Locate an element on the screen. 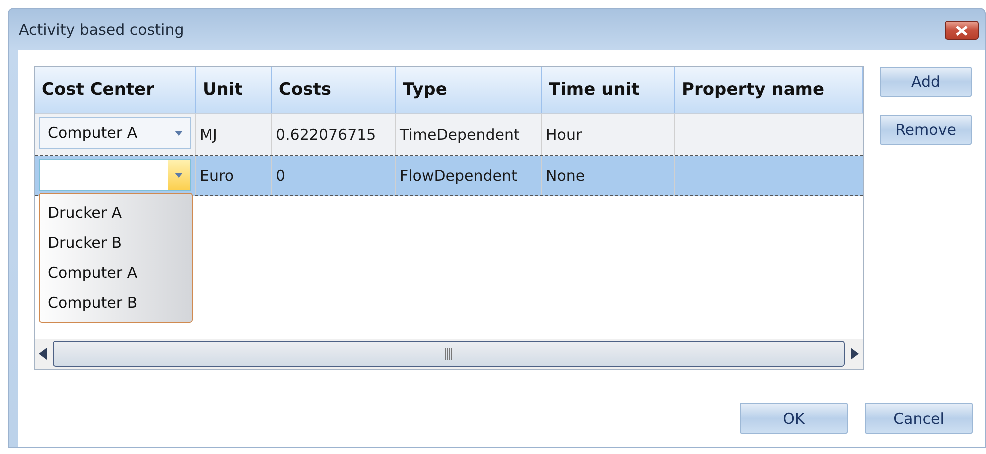  scrollbar-thumb is located at coordinates (449, 354).